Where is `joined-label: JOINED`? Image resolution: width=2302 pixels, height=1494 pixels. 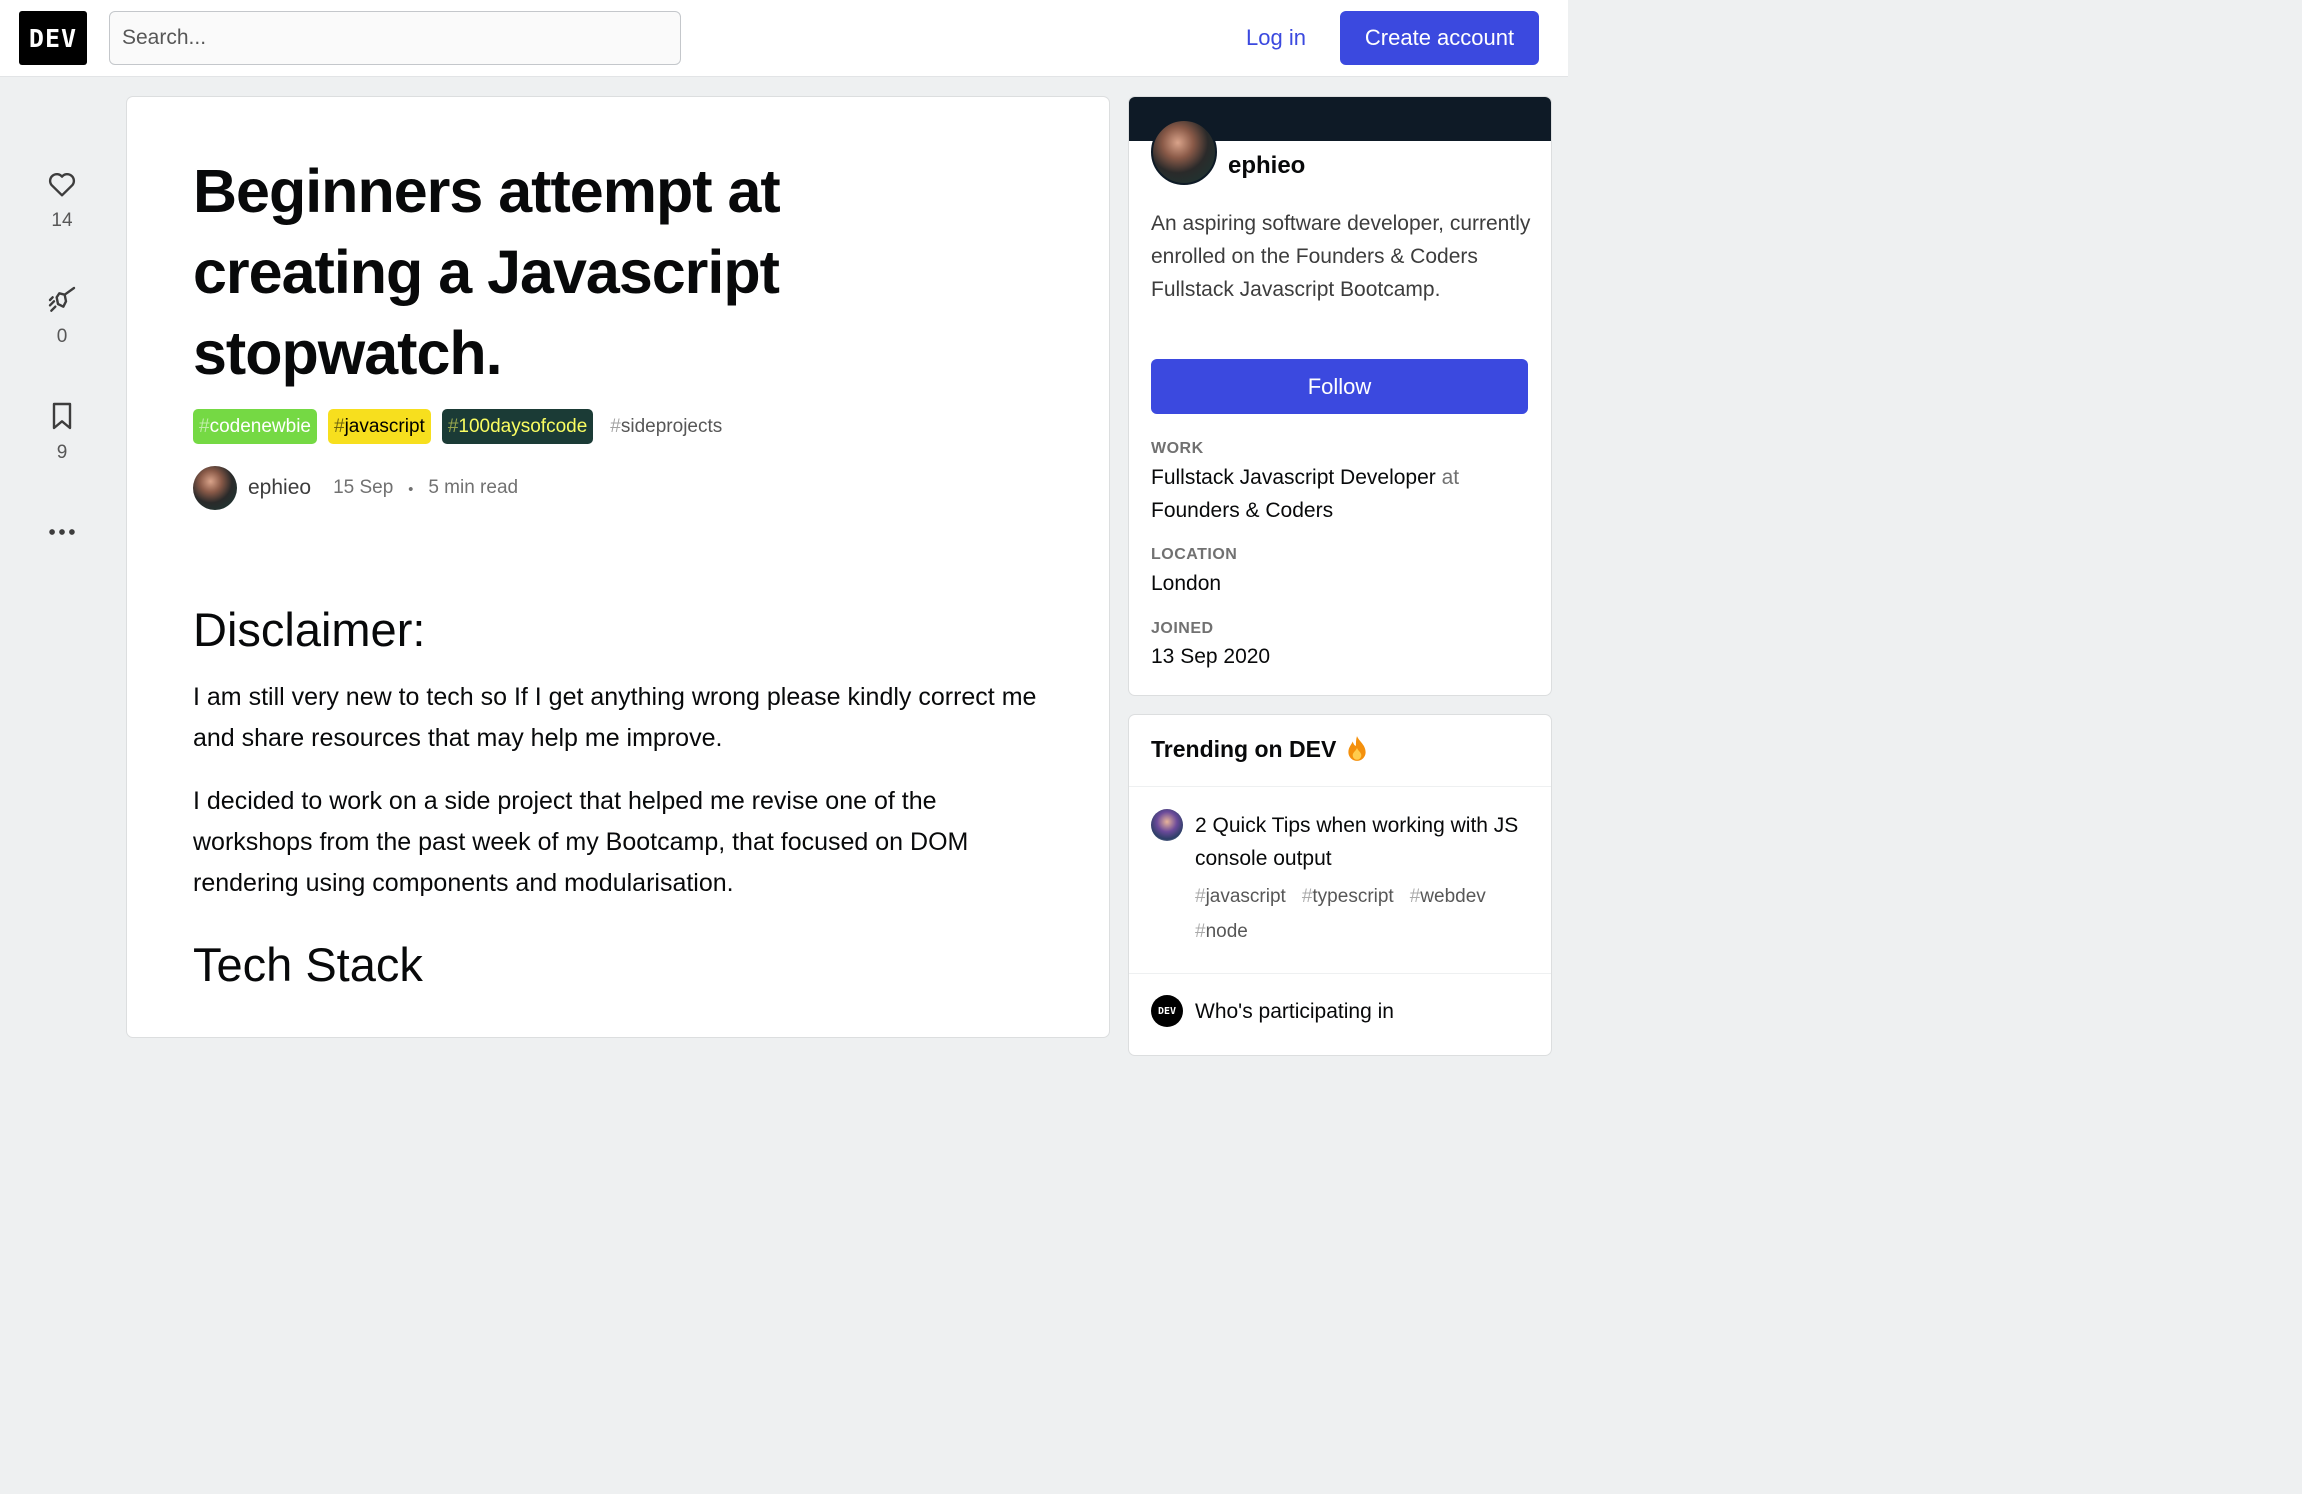 joined-label: JOINED is located at coordinates (1182, 628).